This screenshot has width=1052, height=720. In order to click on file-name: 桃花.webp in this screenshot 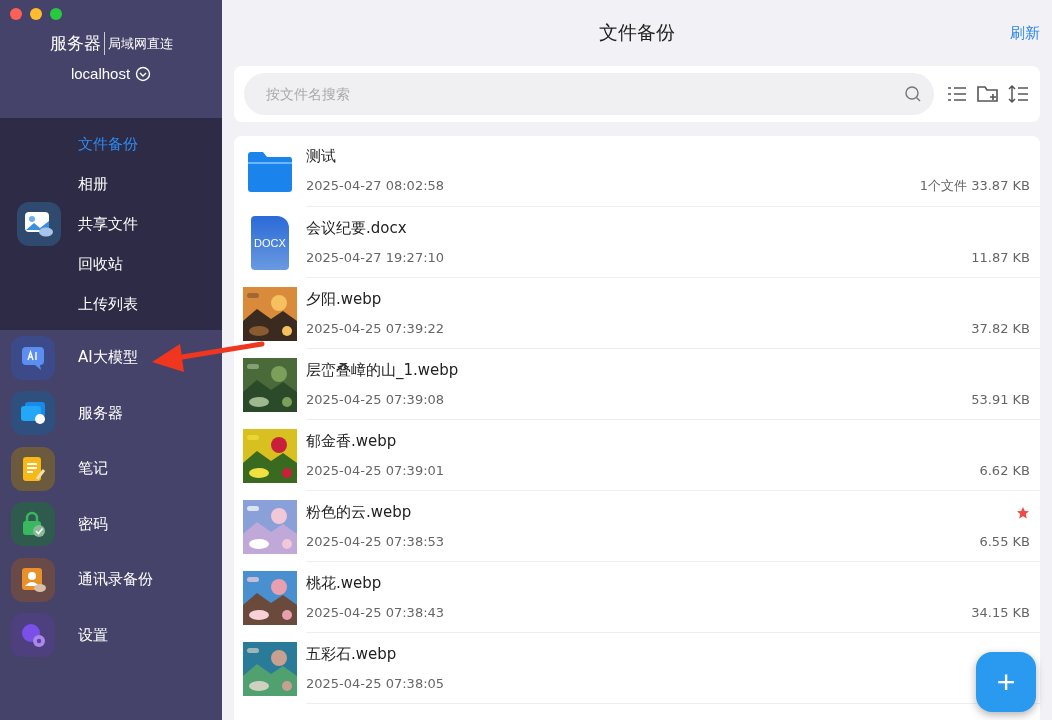, I will do `click(344, 583)`.